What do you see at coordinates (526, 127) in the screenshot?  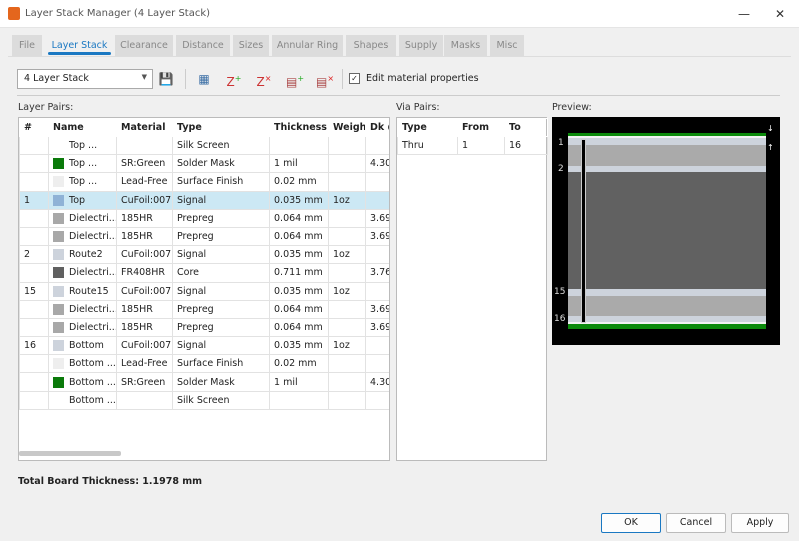 I see `column-header: To` at bounding box center [526, 127].